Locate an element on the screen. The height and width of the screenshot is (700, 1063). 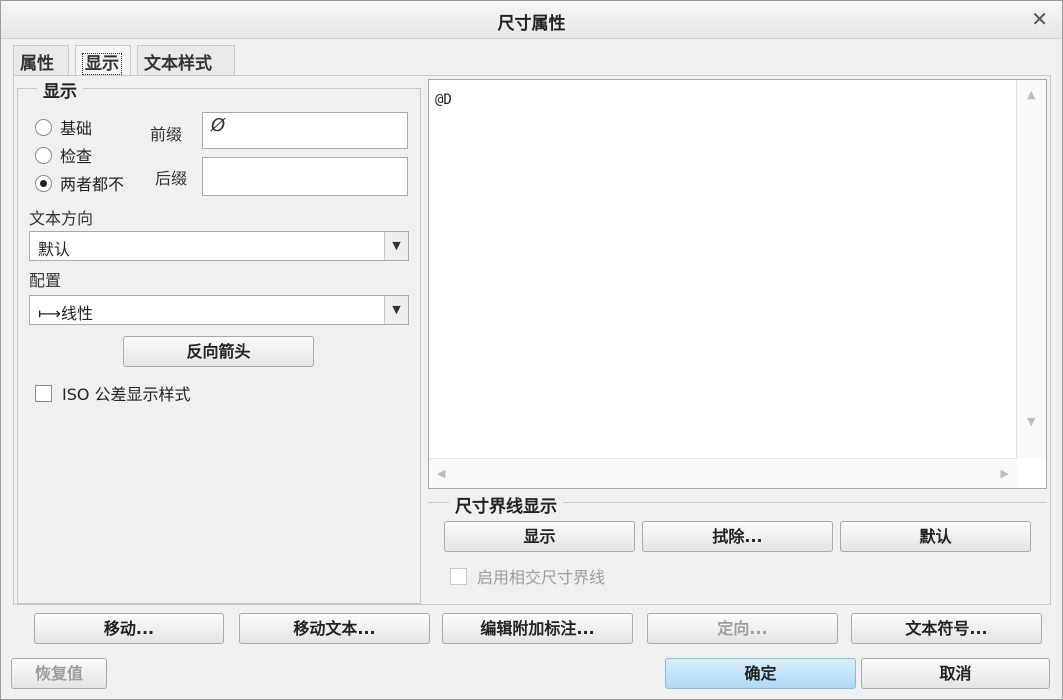
text-direction-select: 默认 ▼ is located at coordinates (219, 246).